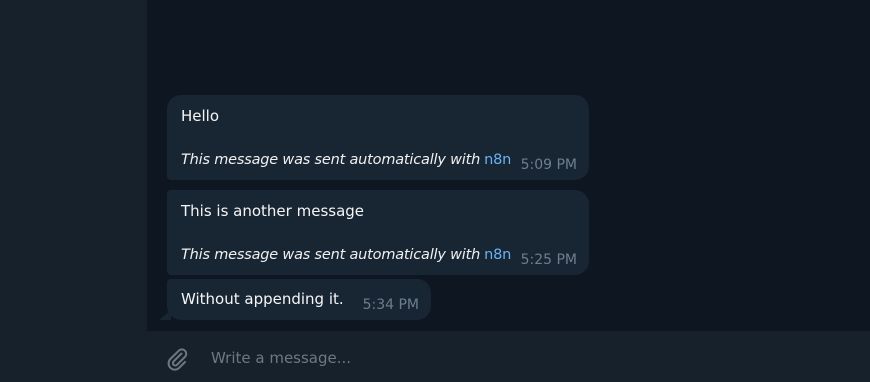  I want to click on message-text: Without appending it., so click(262, 299).